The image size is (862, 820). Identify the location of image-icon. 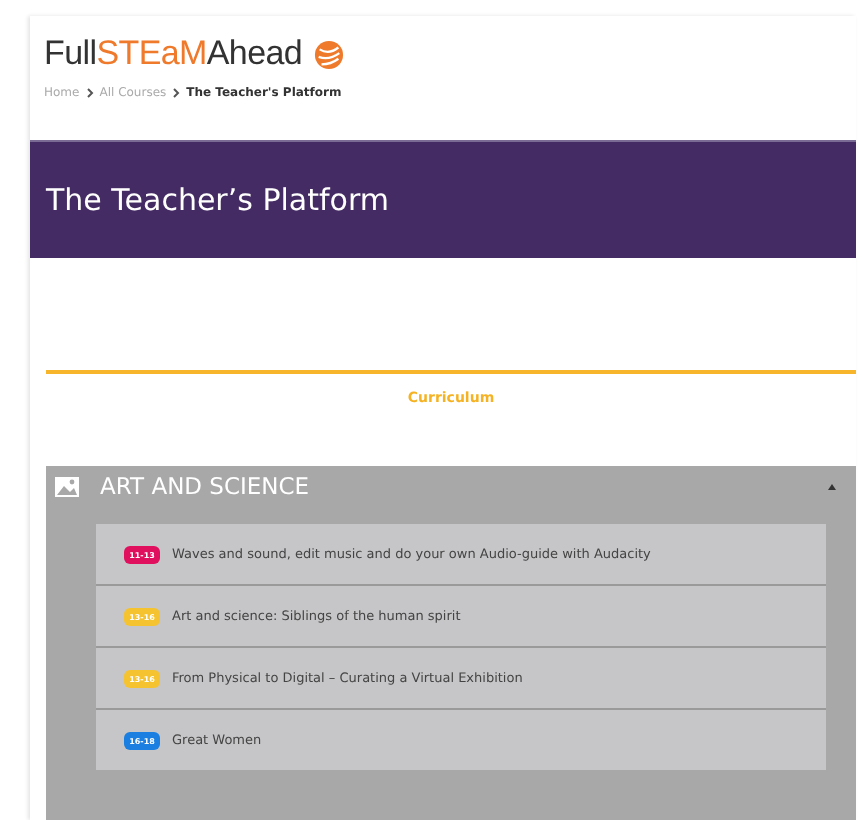
(67, 486).